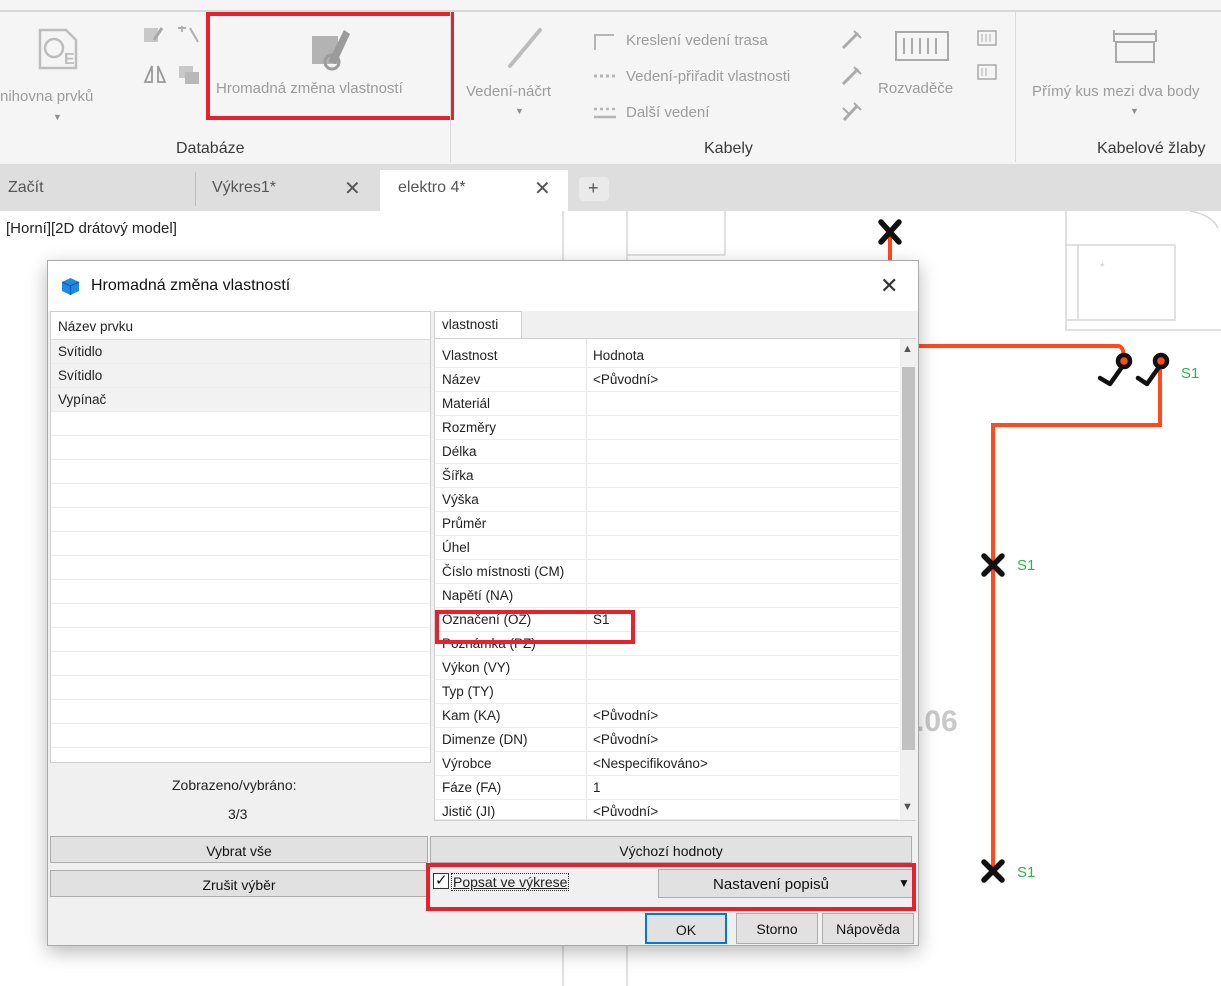 The height and width of the screenshot is (986, 1221). What do you see at coordinates (987, 38) in the screenshot?
I see `panel-icon` at bounding box center [987, 38].